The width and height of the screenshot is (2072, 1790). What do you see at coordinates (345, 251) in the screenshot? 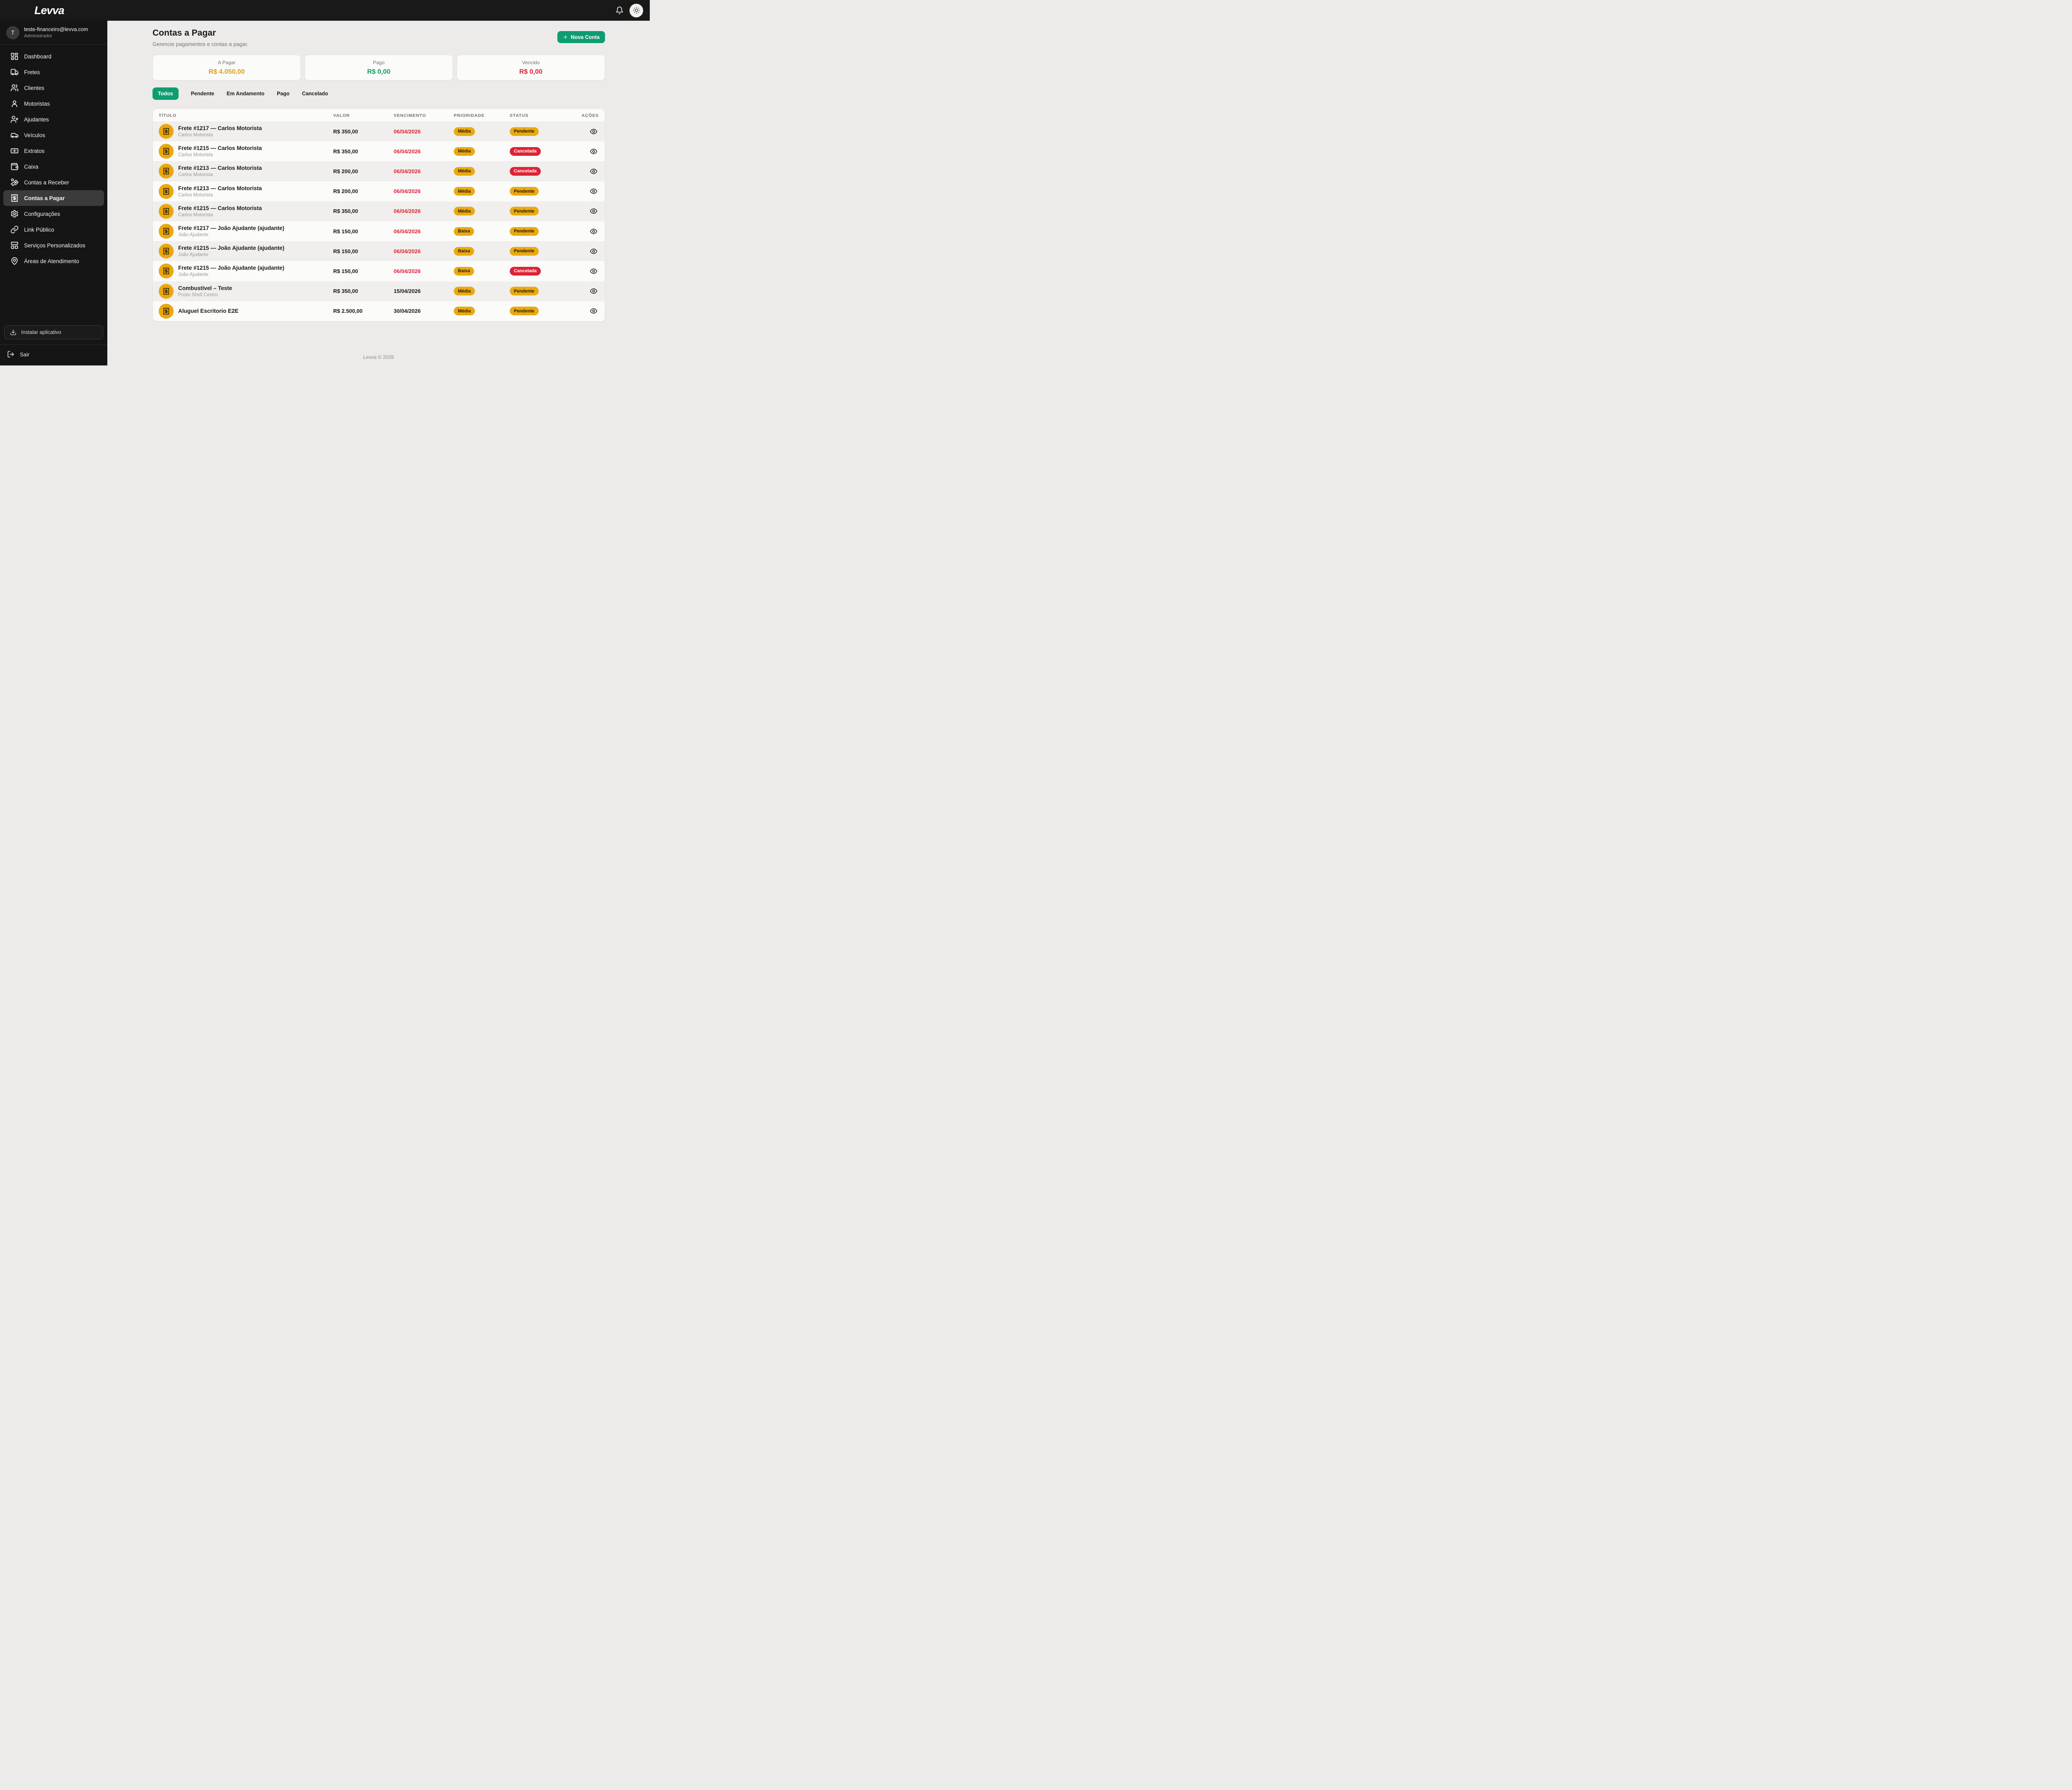
I see `value-cell: R$ 150,00` at bounding box center [345, 251].